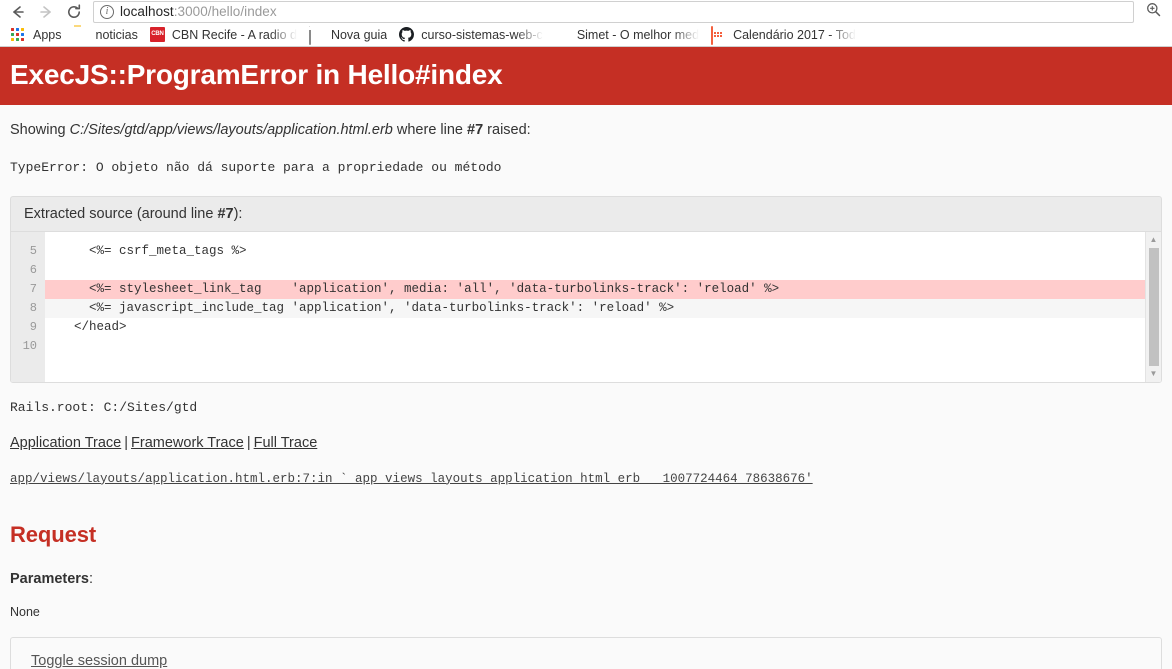  Describe the element at coordinates (82, 35) in the screenshot. I see `folder-icon` at that location.